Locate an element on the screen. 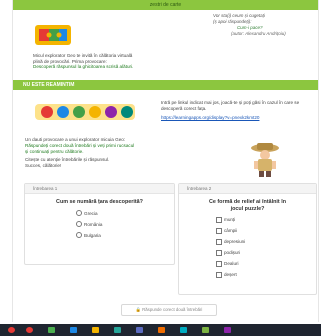 Image resolution: width=321 pixels, height=336 pixels. quiz2-option: deșert is located at coordinates (266, 274).